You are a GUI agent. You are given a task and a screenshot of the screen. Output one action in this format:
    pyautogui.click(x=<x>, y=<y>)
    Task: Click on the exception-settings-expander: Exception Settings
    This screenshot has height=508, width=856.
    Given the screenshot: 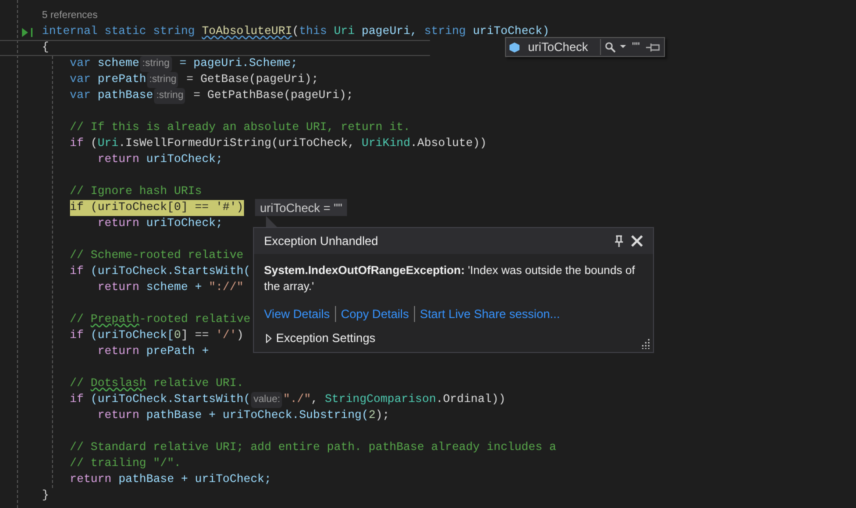 What is the action you would take?
    pyautogui.click(x=321, y=338)
    